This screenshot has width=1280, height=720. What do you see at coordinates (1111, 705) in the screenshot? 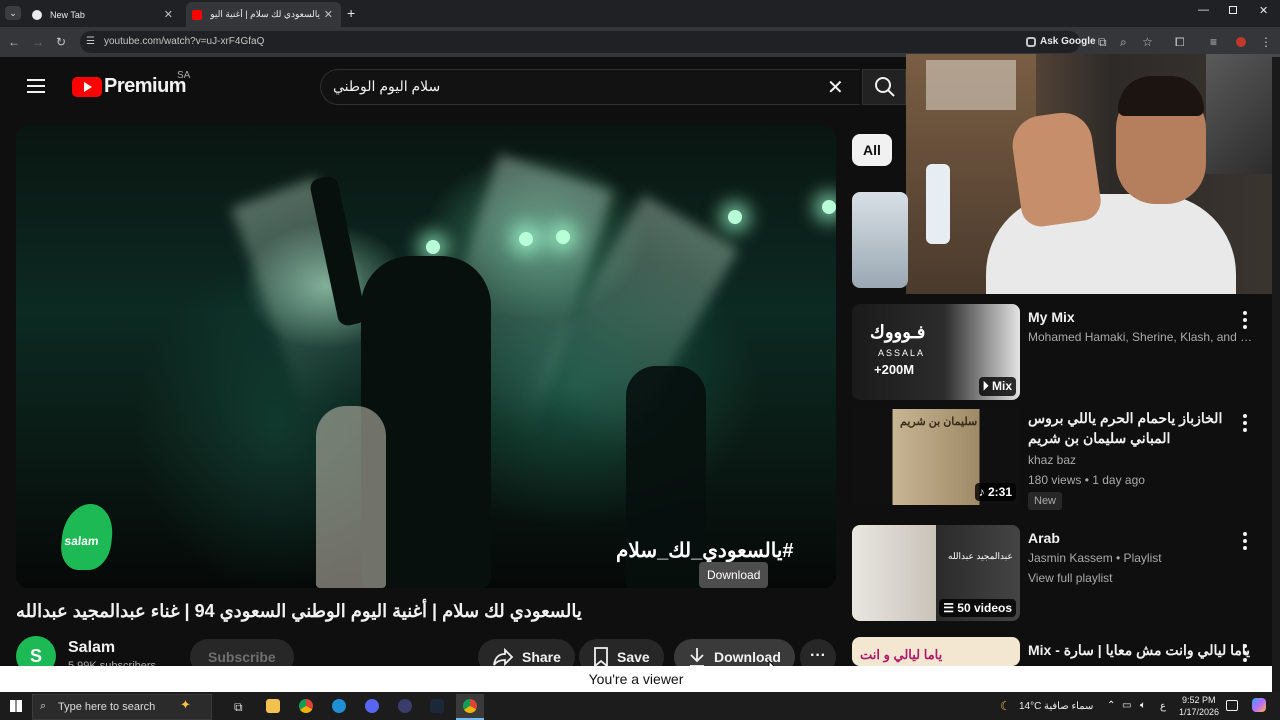
I see `tray-overflow-icon: ⌃` at bounding box center [1111, 705].